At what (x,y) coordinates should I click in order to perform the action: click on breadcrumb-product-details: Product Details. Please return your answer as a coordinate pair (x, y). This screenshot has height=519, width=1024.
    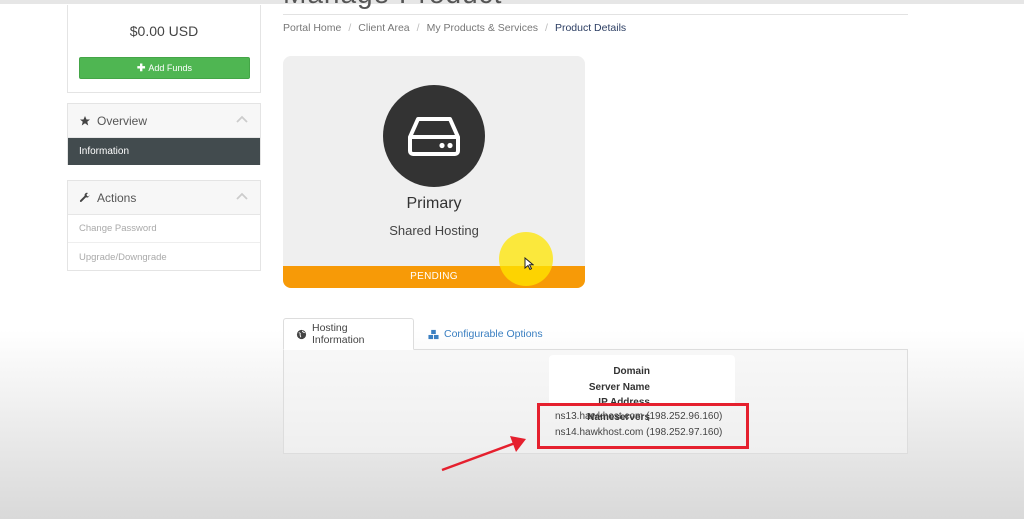
    Looking at the image, I should click on (590, 28).